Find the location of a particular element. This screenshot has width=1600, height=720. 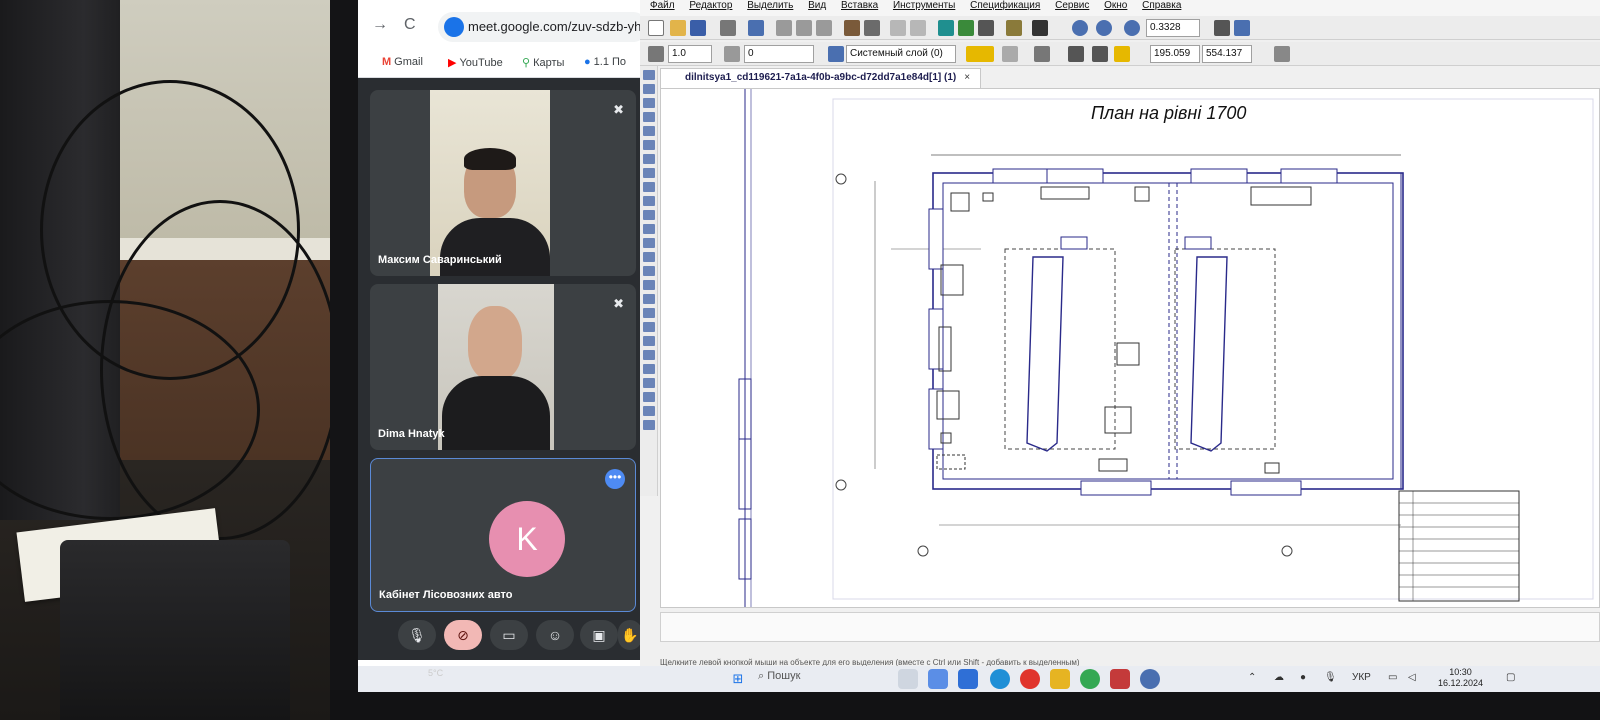

cut-icon is located at coordinates (784, 28).